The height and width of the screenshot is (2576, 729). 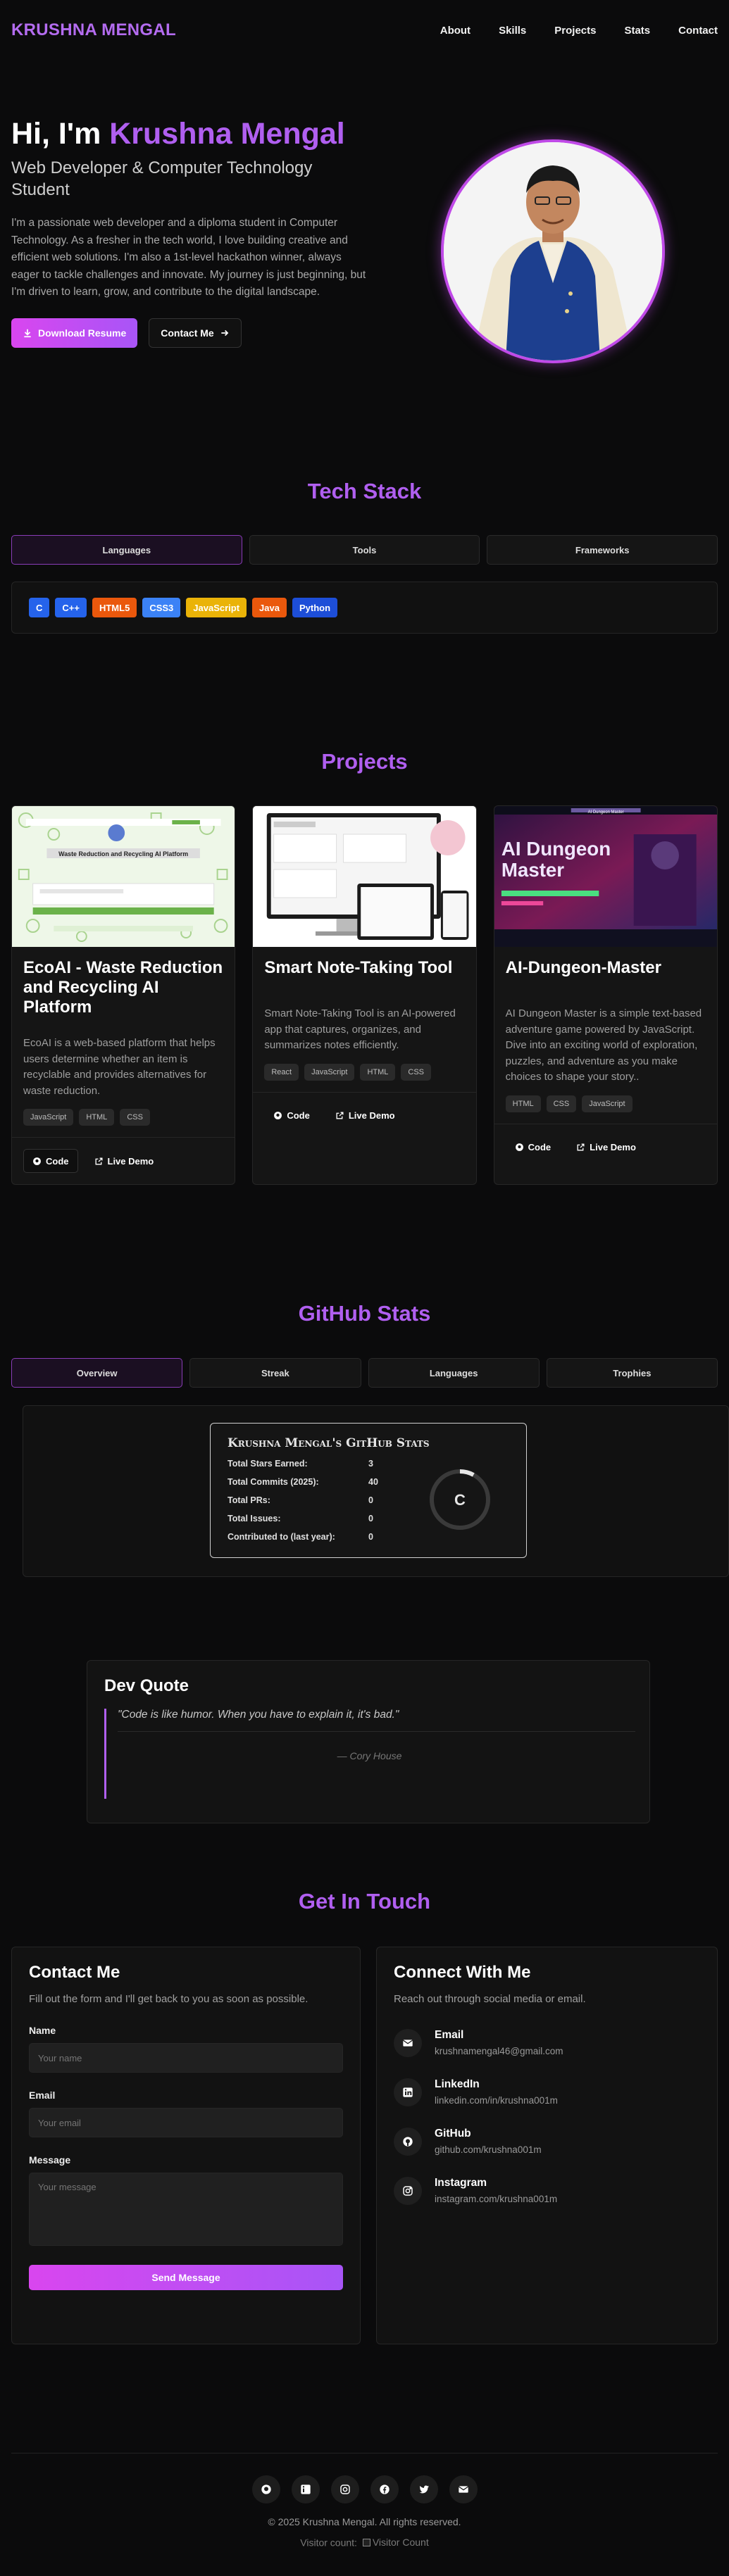 I want to click on contact-form-title: Contact Me, so click(x=74, y=1972).